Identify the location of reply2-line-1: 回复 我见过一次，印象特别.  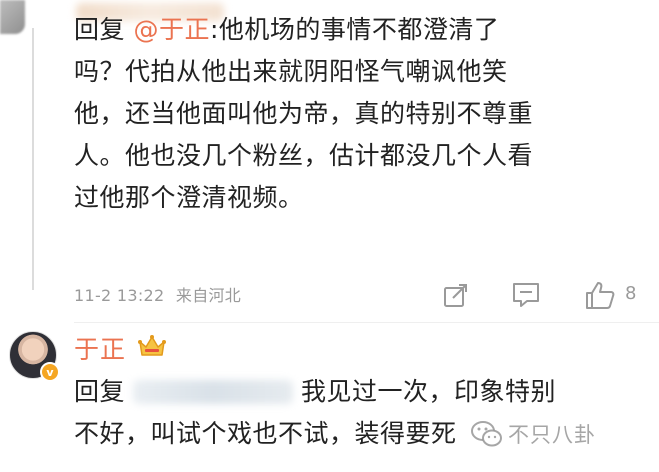
(366, 392).